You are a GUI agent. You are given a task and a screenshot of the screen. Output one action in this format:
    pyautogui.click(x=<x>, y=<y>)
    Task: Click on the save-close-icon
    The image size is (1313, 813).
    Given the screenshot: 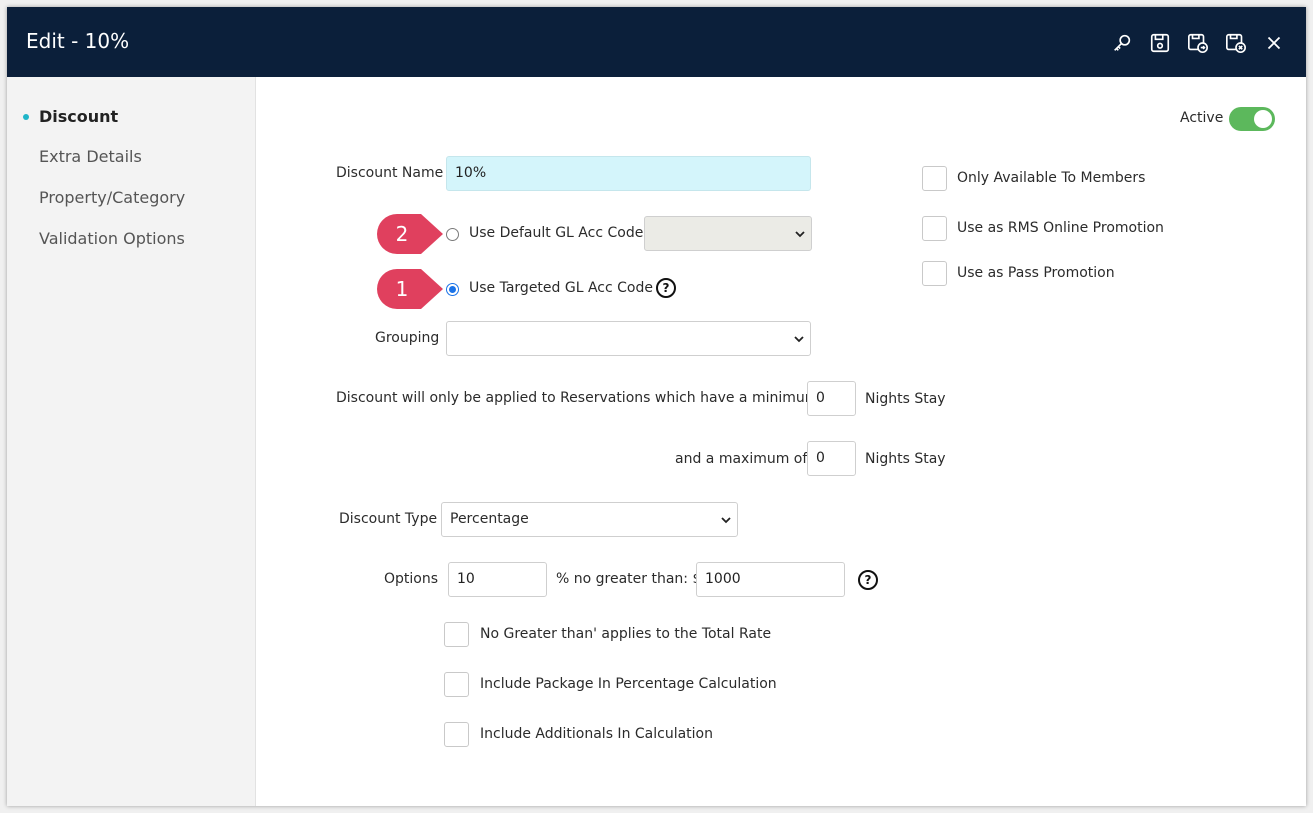 What is the action you would take?
    pyautogui.click(x=1236, y=43)
    